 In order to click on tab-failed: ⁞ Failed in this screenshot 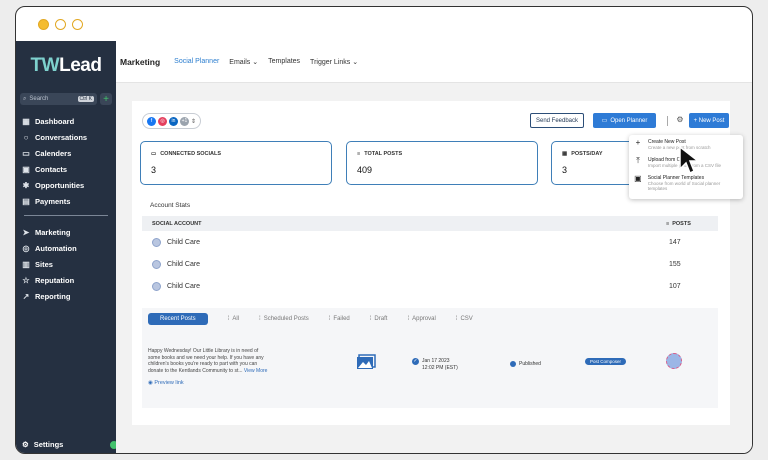, I will do `click(339, 319)`.